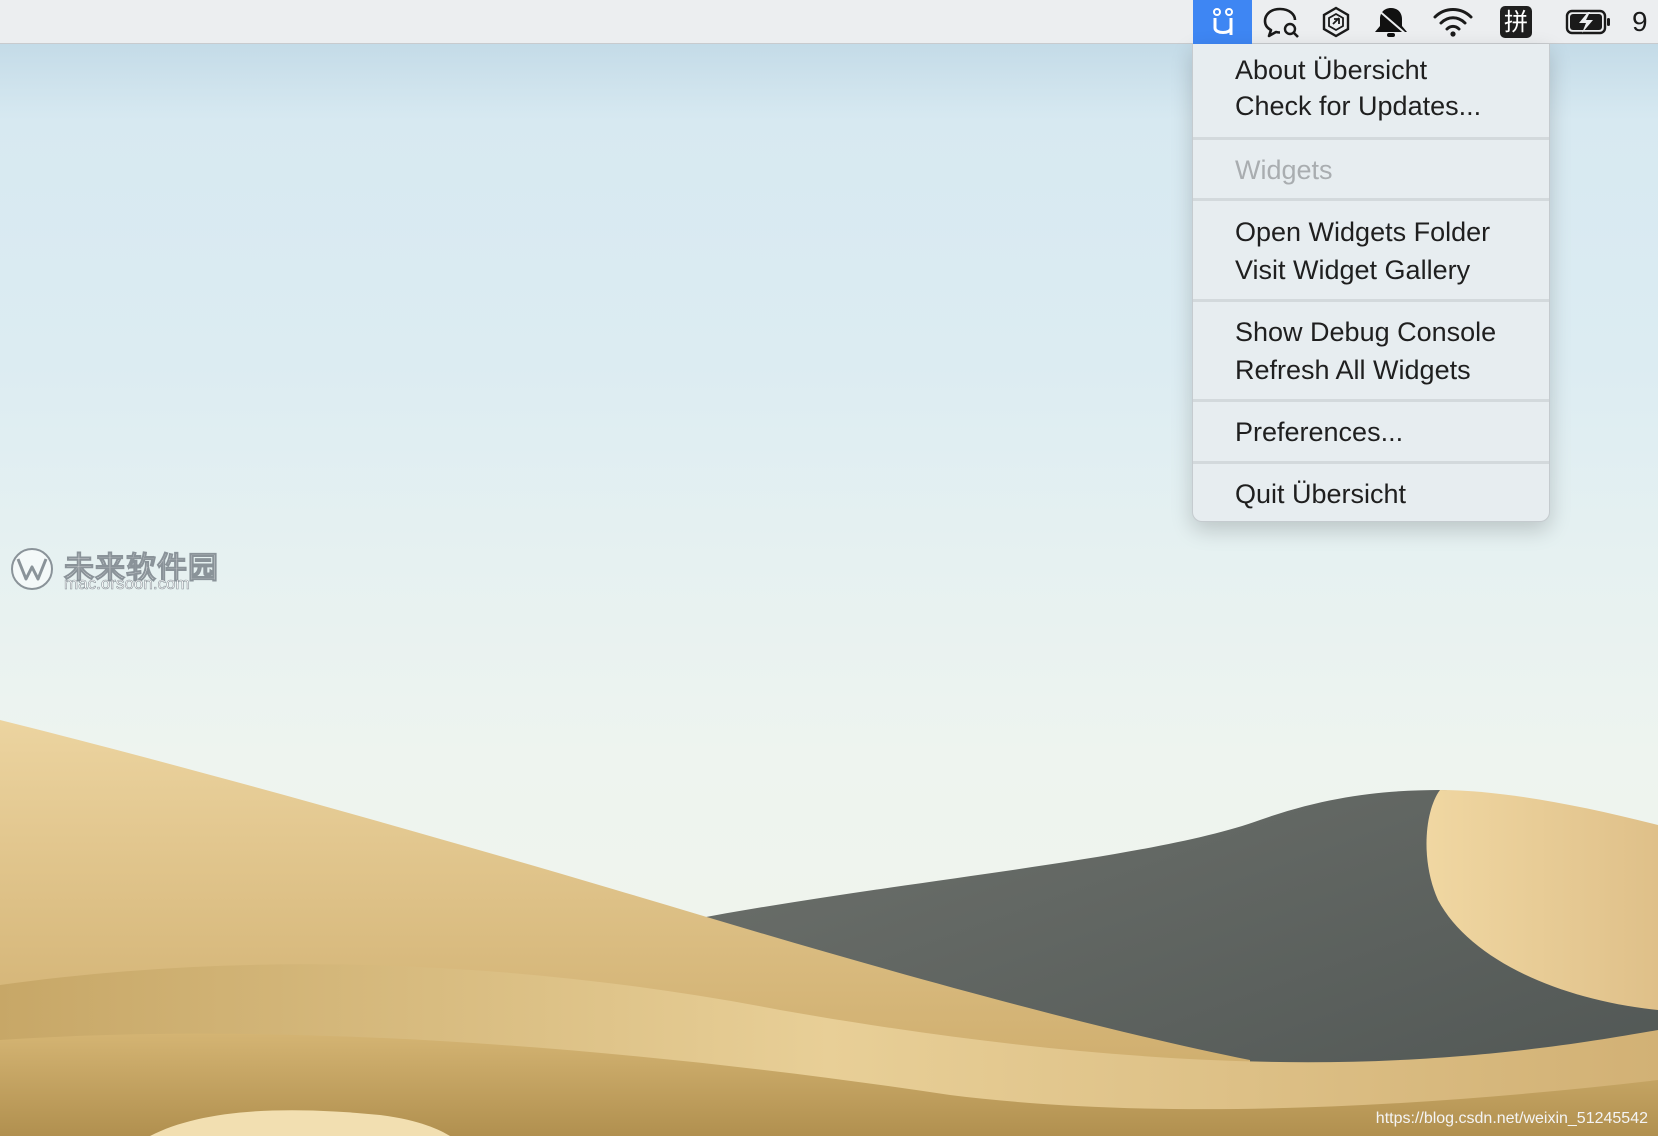 Image resolution: width=1658 pixels, height=1136 pixels. Describe the element at coordinates (113, 569) in the screenshot. I see `watermark: 未来软件园 mac.orsoon.com` at that location.